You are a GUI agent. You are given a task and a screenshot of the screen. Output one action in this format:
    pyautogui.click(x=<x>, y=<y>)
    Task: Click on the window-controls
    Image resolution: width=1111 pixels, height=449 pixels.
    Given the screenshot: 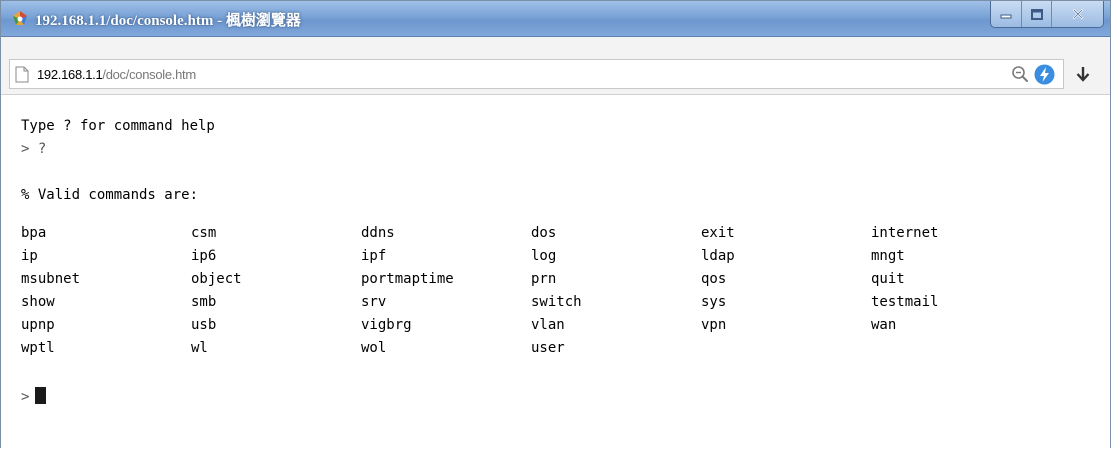 What is the action you would take?
    pyautogui.click(x=1047, y=14)
    